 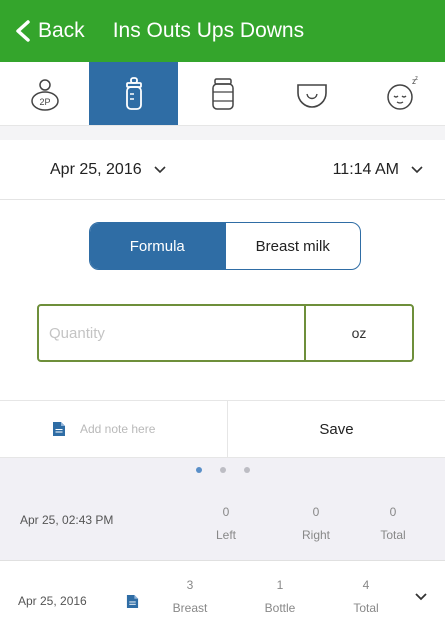 What do you see at coordinates (222, 133) in the screenshot?
I see `section-divider` at bounding box center [222, 133].